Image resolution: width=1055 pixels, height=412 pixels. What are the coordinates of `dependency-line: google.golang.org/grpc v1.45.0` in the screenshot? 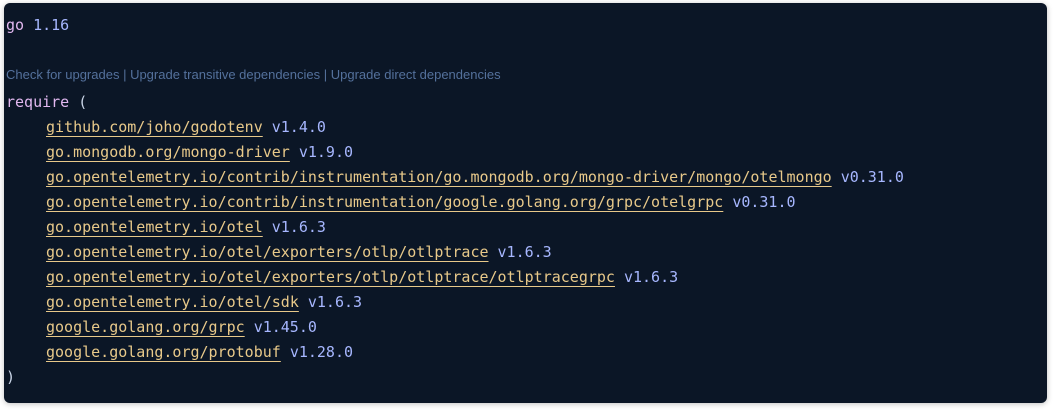 It's located at (181, 327).